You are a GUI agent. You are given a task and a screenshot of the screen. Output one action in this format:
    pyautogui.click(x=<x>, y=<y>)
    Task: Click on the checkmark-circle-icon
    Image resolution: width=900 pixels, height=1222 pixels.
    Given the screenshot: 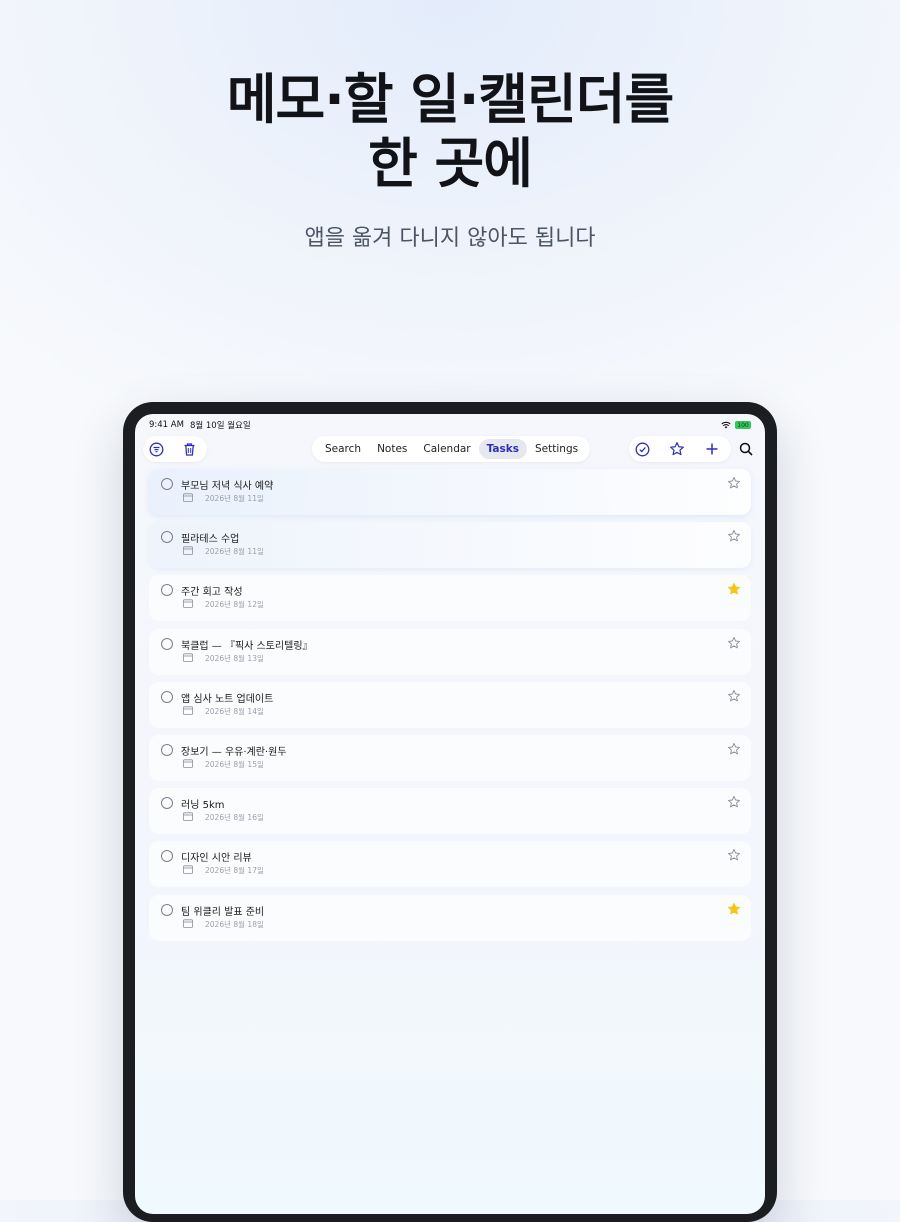 What is the action you would take?
    pyautogui.click(x=642, y=449)
    